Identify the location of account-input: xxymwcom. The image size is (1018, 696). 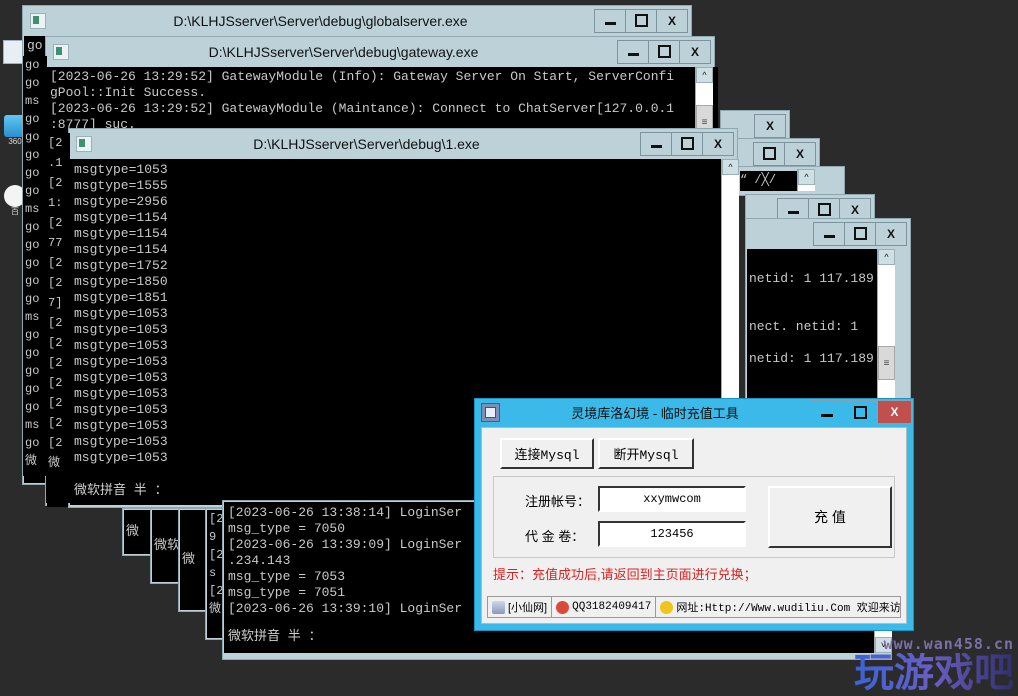
(672, 499).